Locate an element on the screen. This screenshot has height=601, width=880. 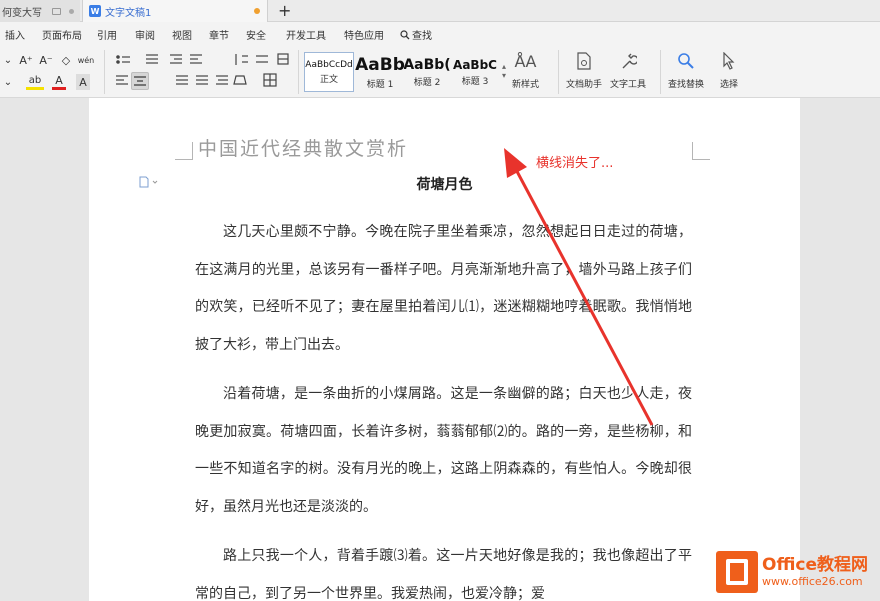
style-heading-1: AaBb 标题 1 is located at coordinates (380, 72).